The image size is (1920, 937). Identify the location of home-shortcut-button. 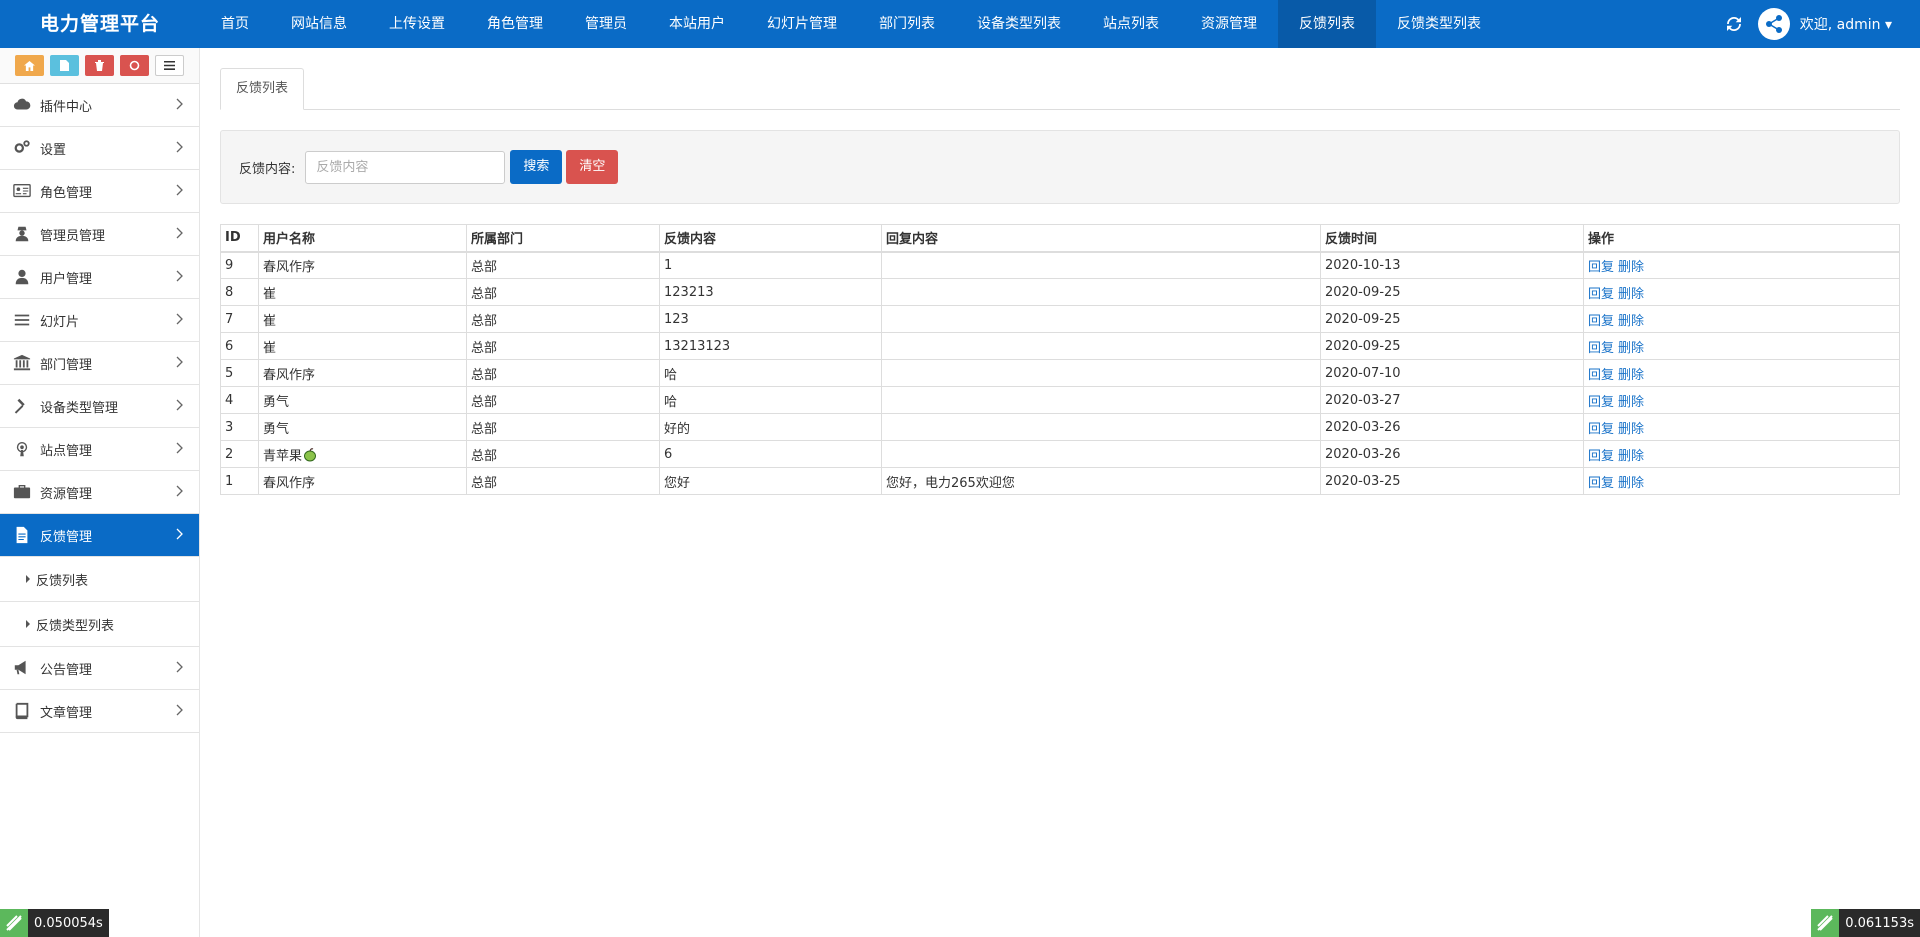
(29, 65).